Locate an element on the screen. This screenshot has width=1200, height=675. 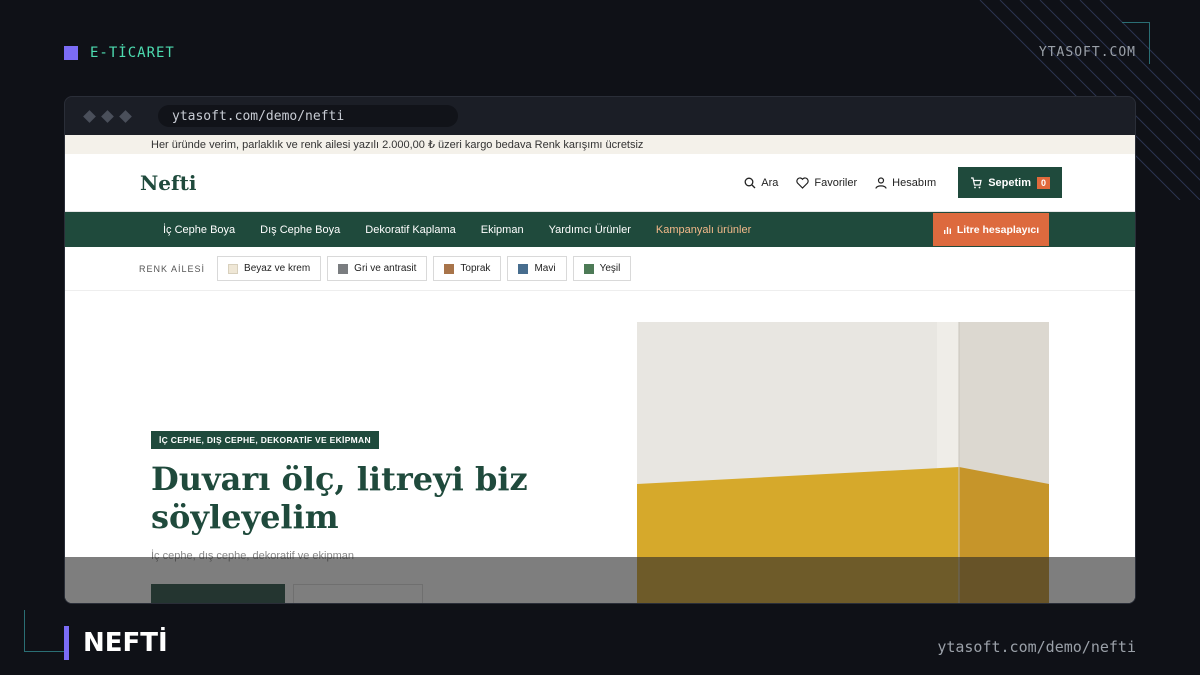
accent-bar is located at coordinates (66, 643).